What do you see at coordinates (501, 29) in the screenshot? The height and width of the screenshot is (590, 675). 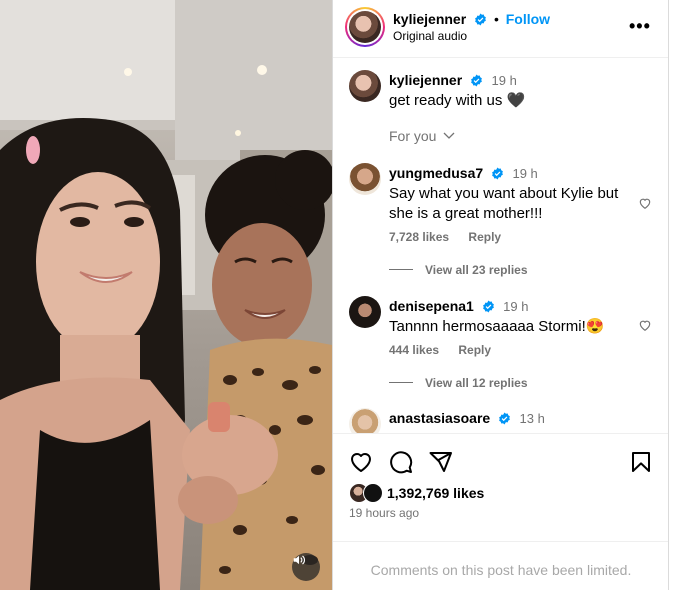 I see `post-header: kyliejenner • Follow Original audio •••` at bounding box center [501, 29].